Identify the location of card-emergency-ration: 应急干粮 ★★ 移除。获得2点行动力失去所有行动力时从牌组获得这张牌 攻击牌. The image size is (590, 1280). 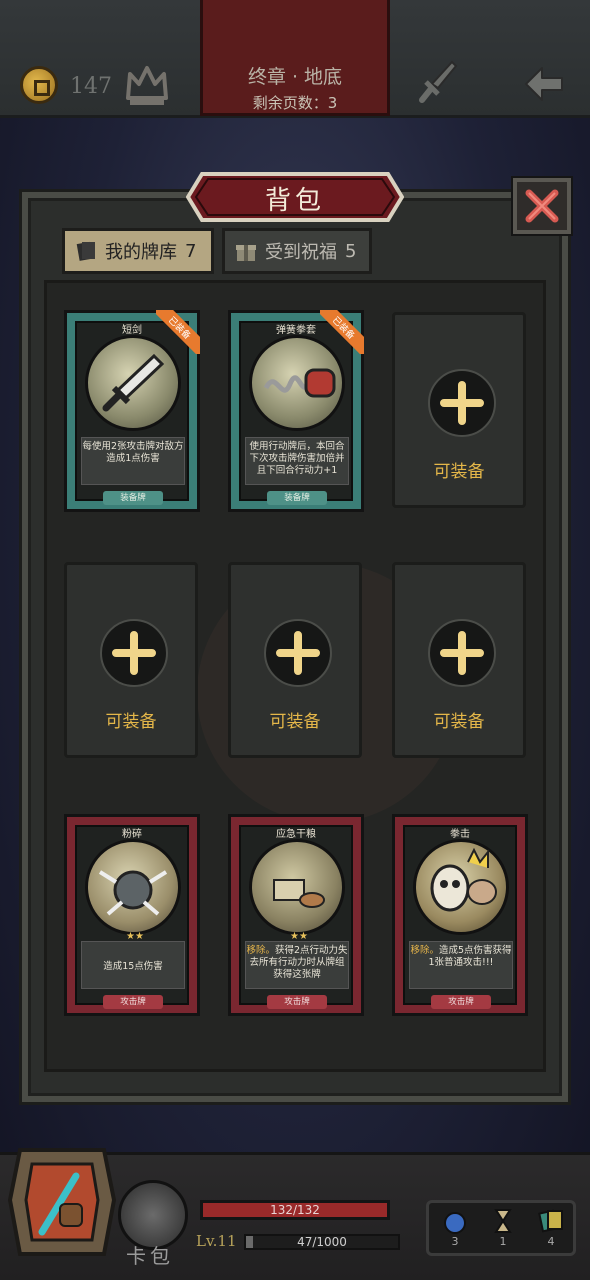
(296, 915).